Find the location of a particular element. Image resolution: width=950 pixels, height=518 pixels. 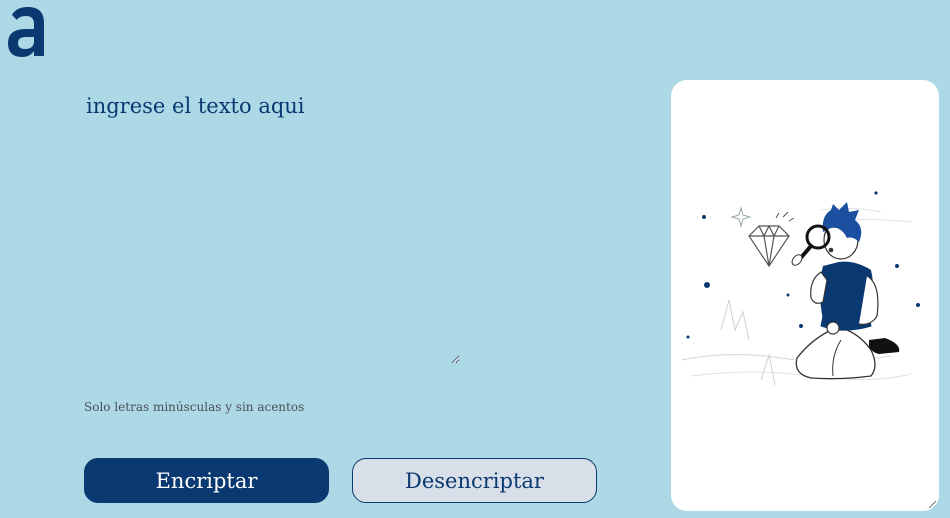

decrypt-button: Desencriptar is located at coordinates (474, 480).